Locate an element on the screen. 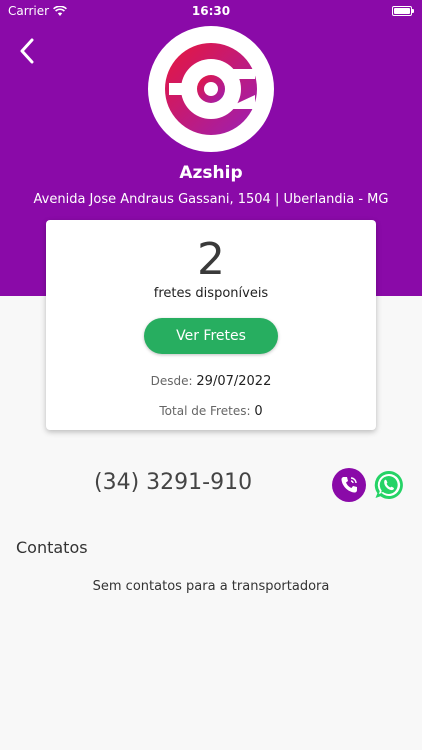 Image resolution: width=422 pixels, height=750 pixels. clock: 16:30 is located at coordinates (211, 11).